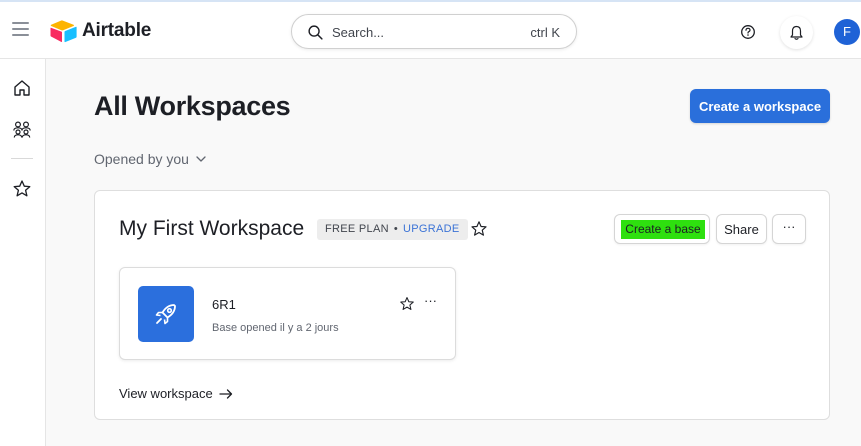 The height and width of the screenshot is (446, 861). What do you see at coordinates (22, 158) in the screenshot?
I see `sidebar-divider` at bounding box center [22, 158].